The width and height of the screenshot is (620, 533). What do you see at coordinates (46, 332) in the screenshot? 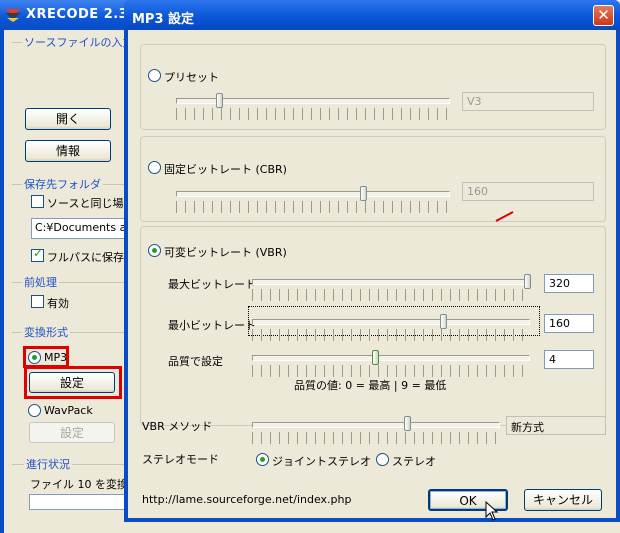
I see `format-group-title: 変換形式` at bounding box center [46, 332].